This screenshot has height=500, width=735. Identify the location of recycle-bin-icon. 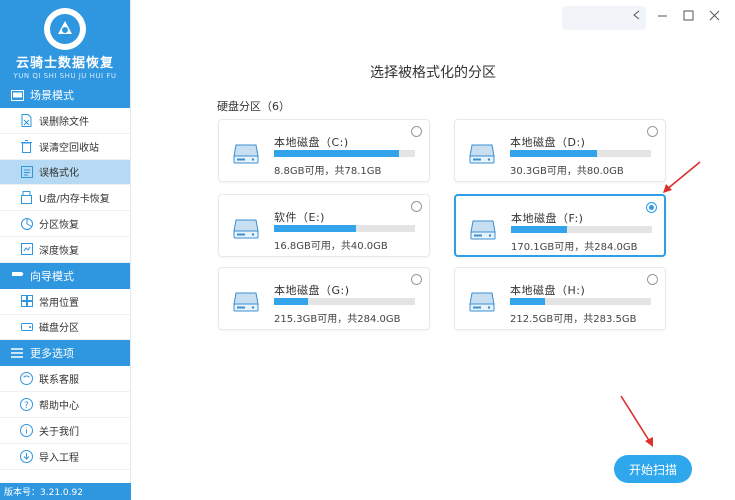
(26, 146).